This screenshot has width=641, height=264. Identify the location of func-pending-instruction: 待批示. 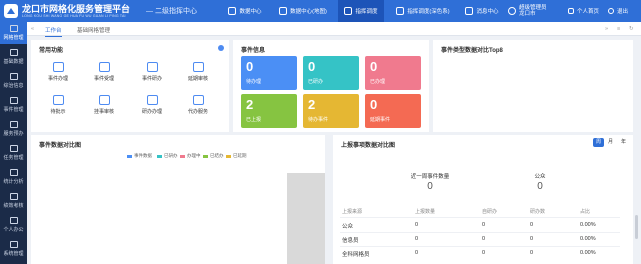
(58, 105).